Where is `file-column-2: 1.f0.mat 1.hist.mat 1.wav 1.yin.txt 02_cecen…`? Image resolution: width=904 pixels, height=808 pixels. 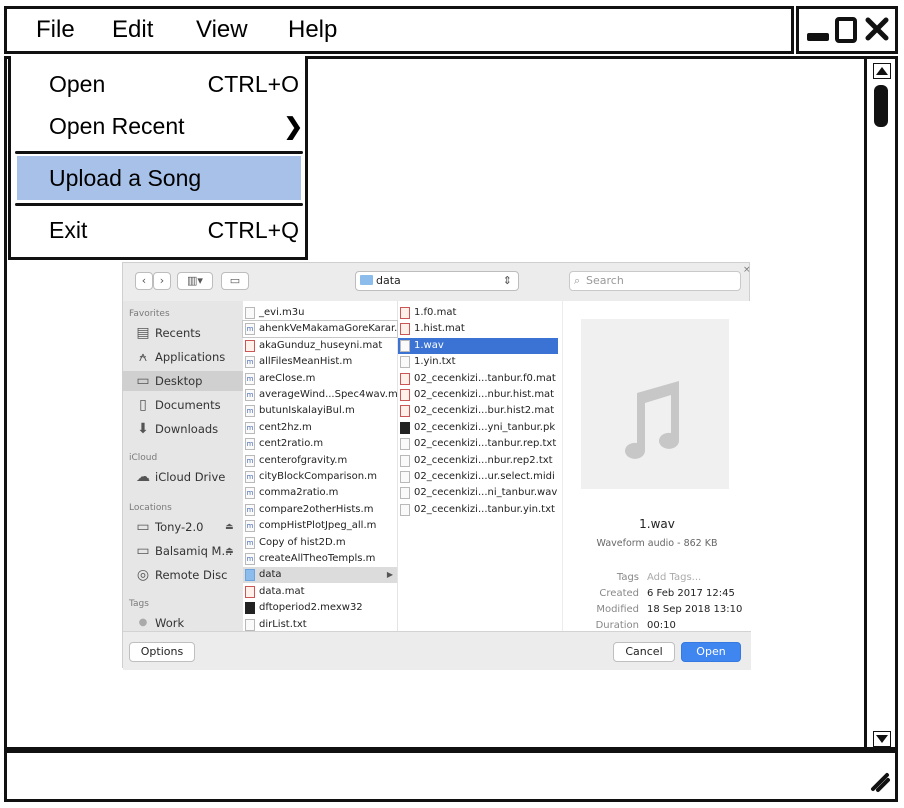
file-column-2: 1.f0.mat 1.hist.mat 1.wav 1.yin.txt 02_cecen… is located at coordinates (480, 466).